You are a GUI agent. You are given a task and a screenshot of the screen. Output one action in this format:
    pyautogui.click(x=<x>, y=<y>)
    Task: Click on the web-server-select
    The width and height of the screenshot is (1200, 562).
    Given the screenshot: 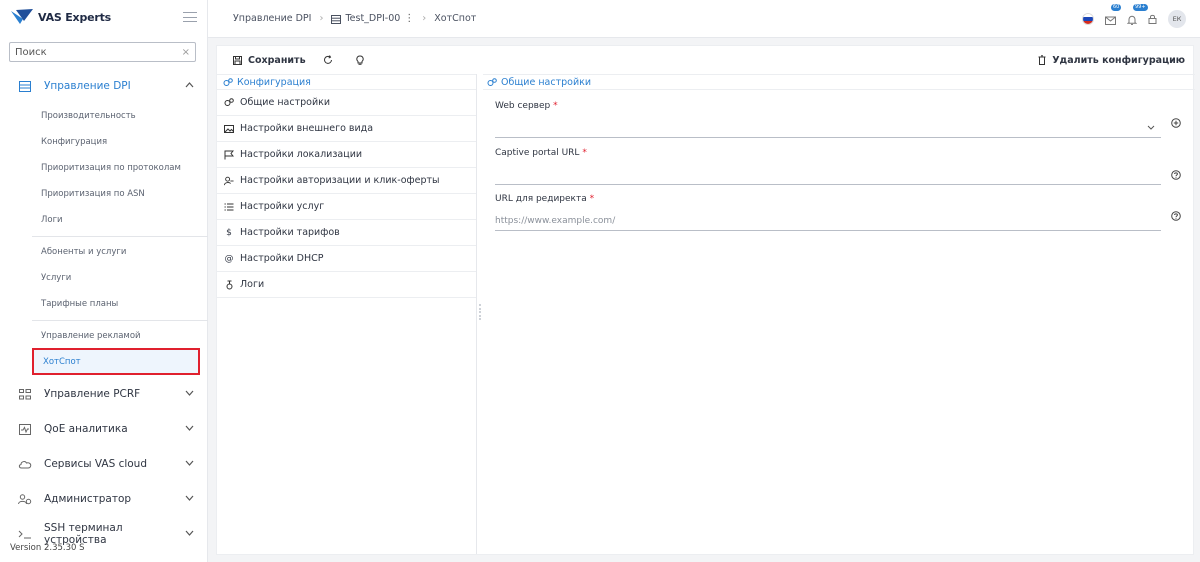 What is the action you would take?
    pyautogui.click(x=828, y=128)
    